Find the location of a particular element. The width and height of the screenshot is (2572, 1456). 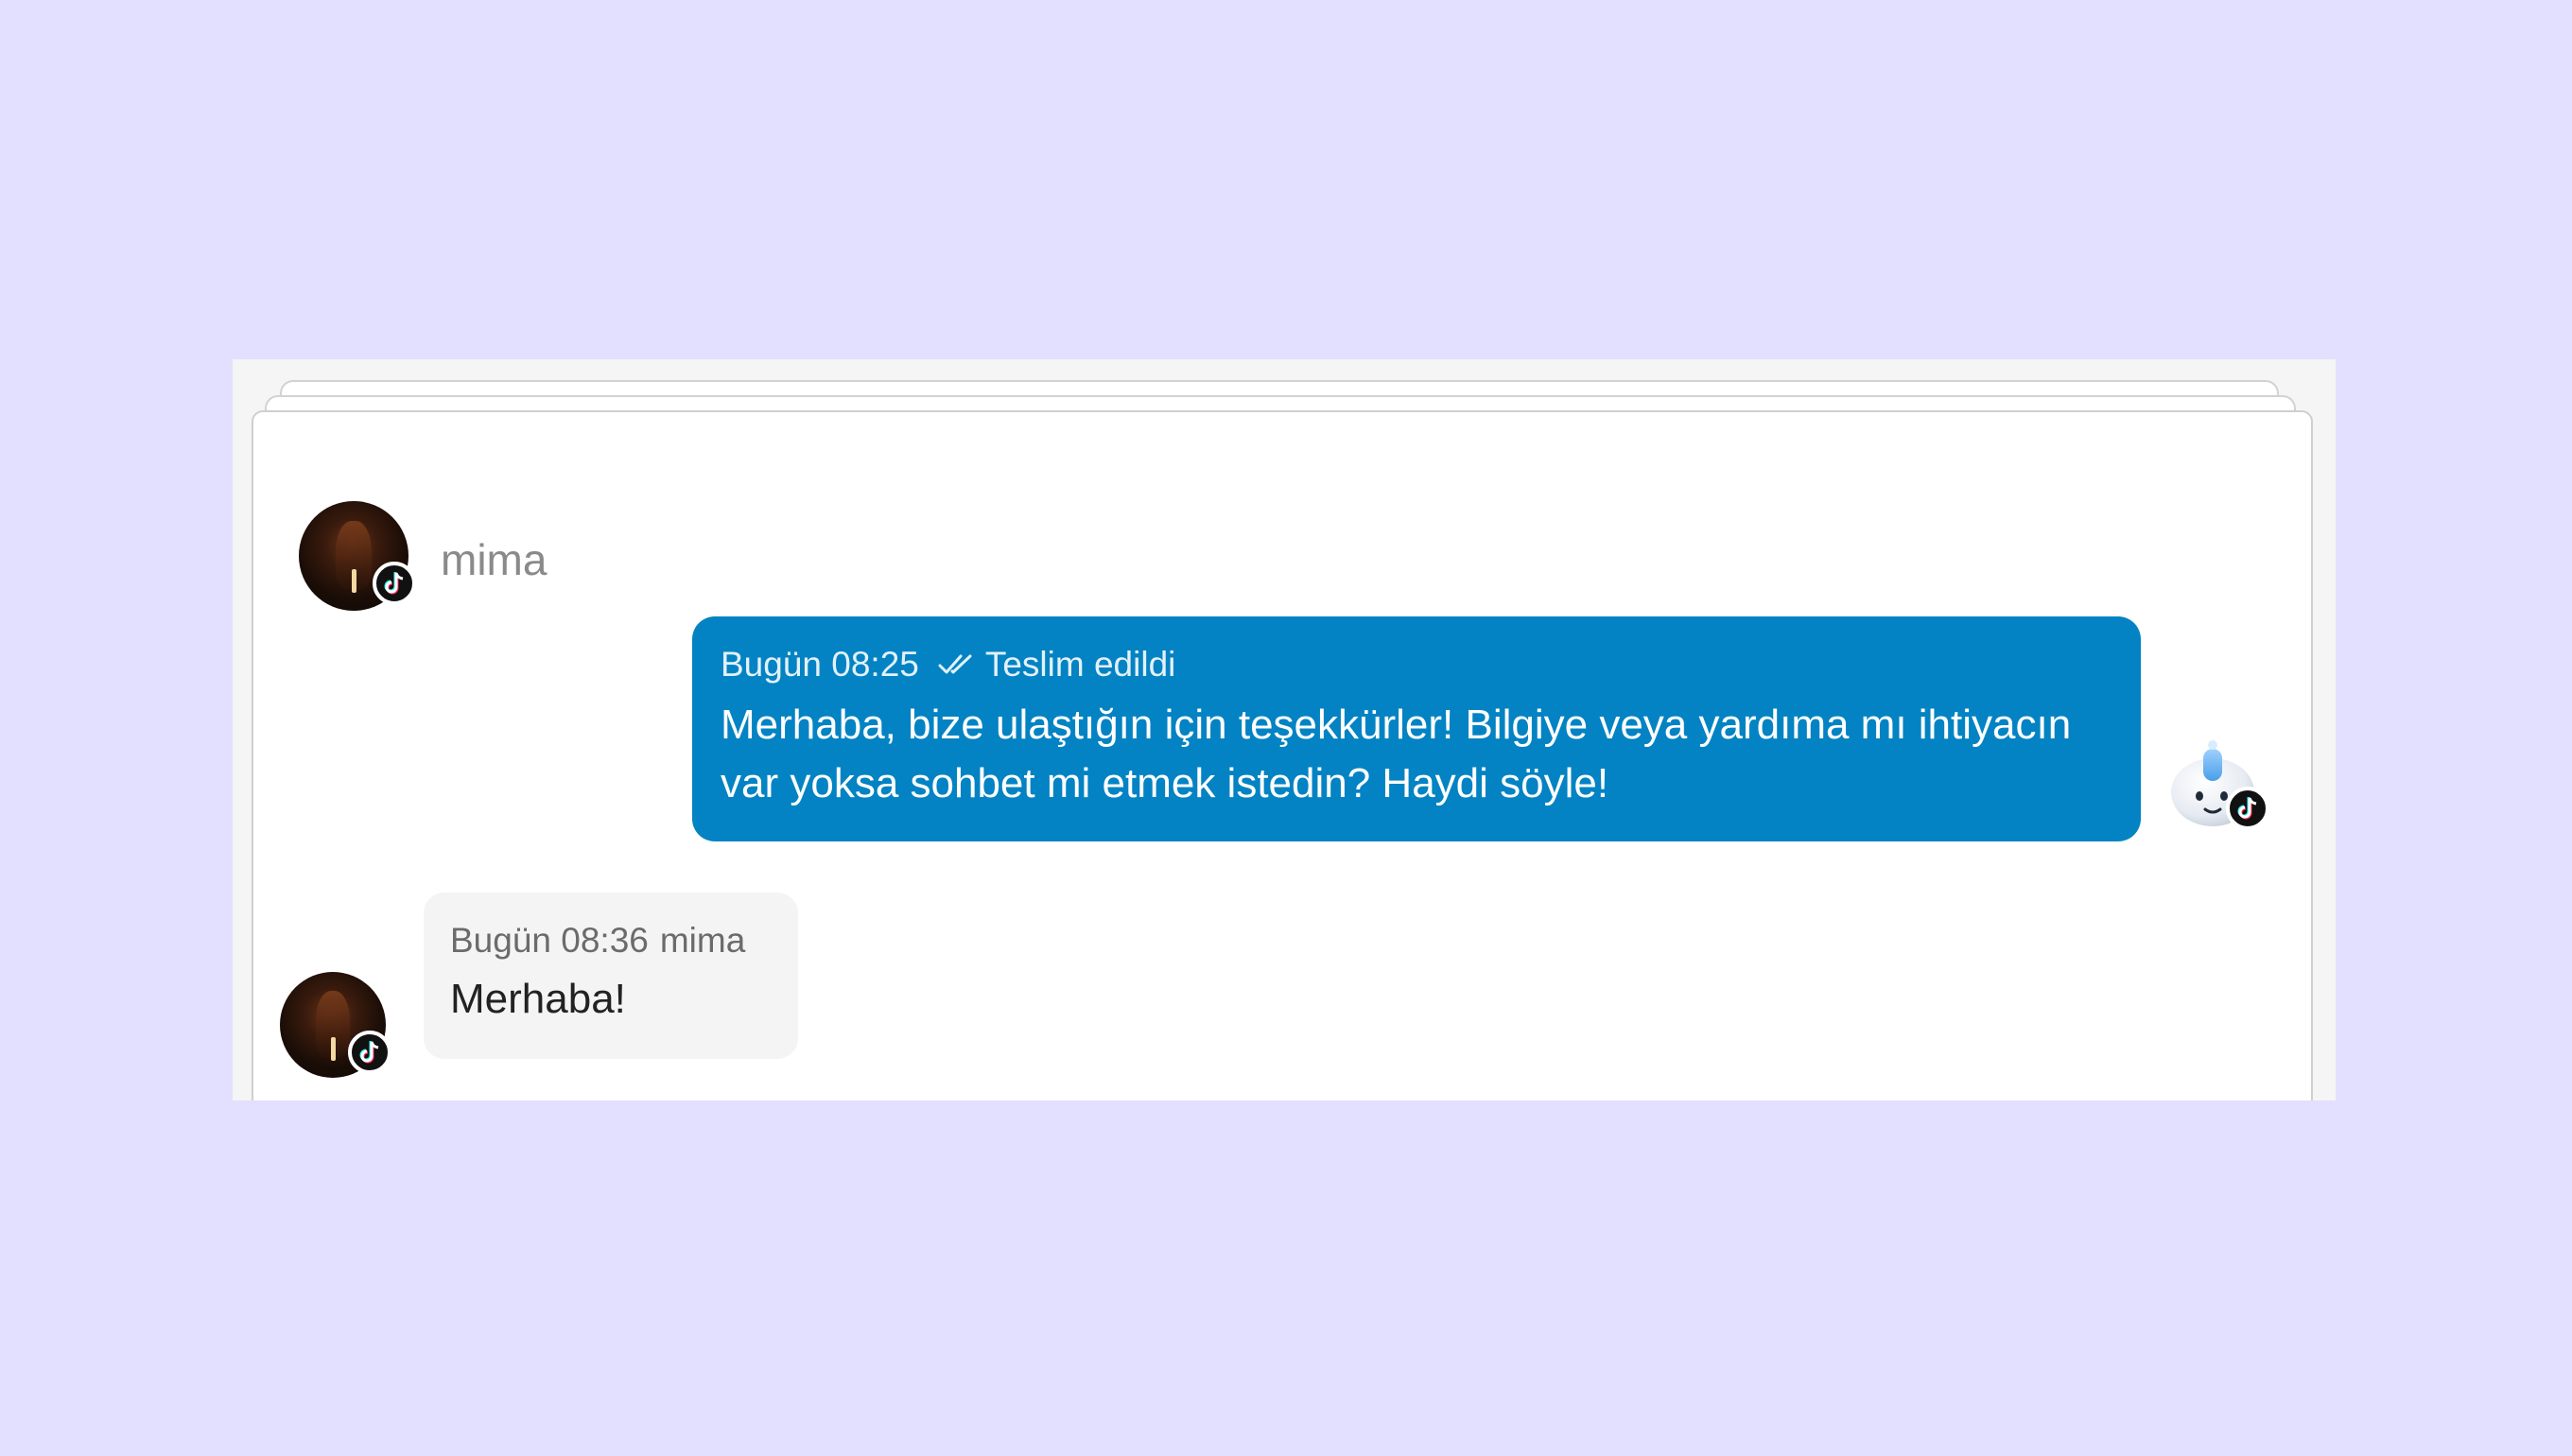

contact-avatar is located at coordinates (357, 556).